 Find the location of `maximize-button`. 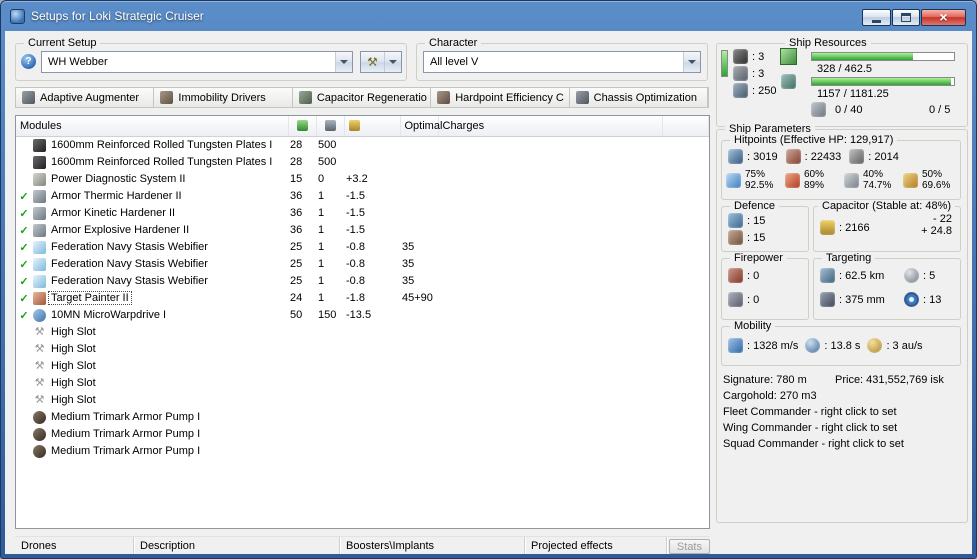

maximize-button is located at coordinates (906, 17).